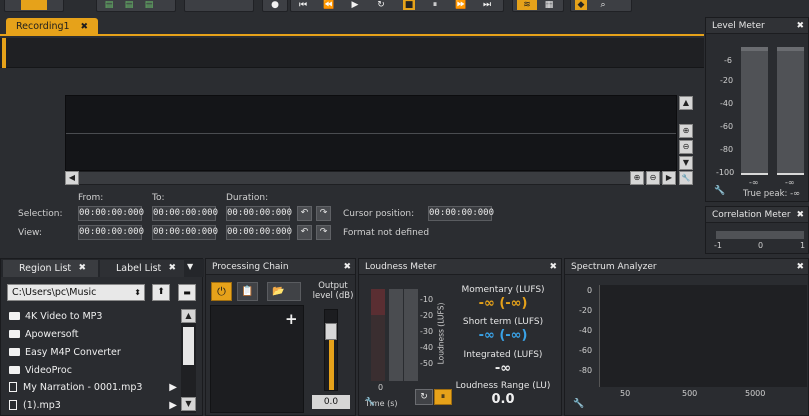 The height and width of the screenshot is (416, 809). What do you see at coordinates (14, 352) in the screenshot?
I see `folder-icon` at bounding box center [14, 352].